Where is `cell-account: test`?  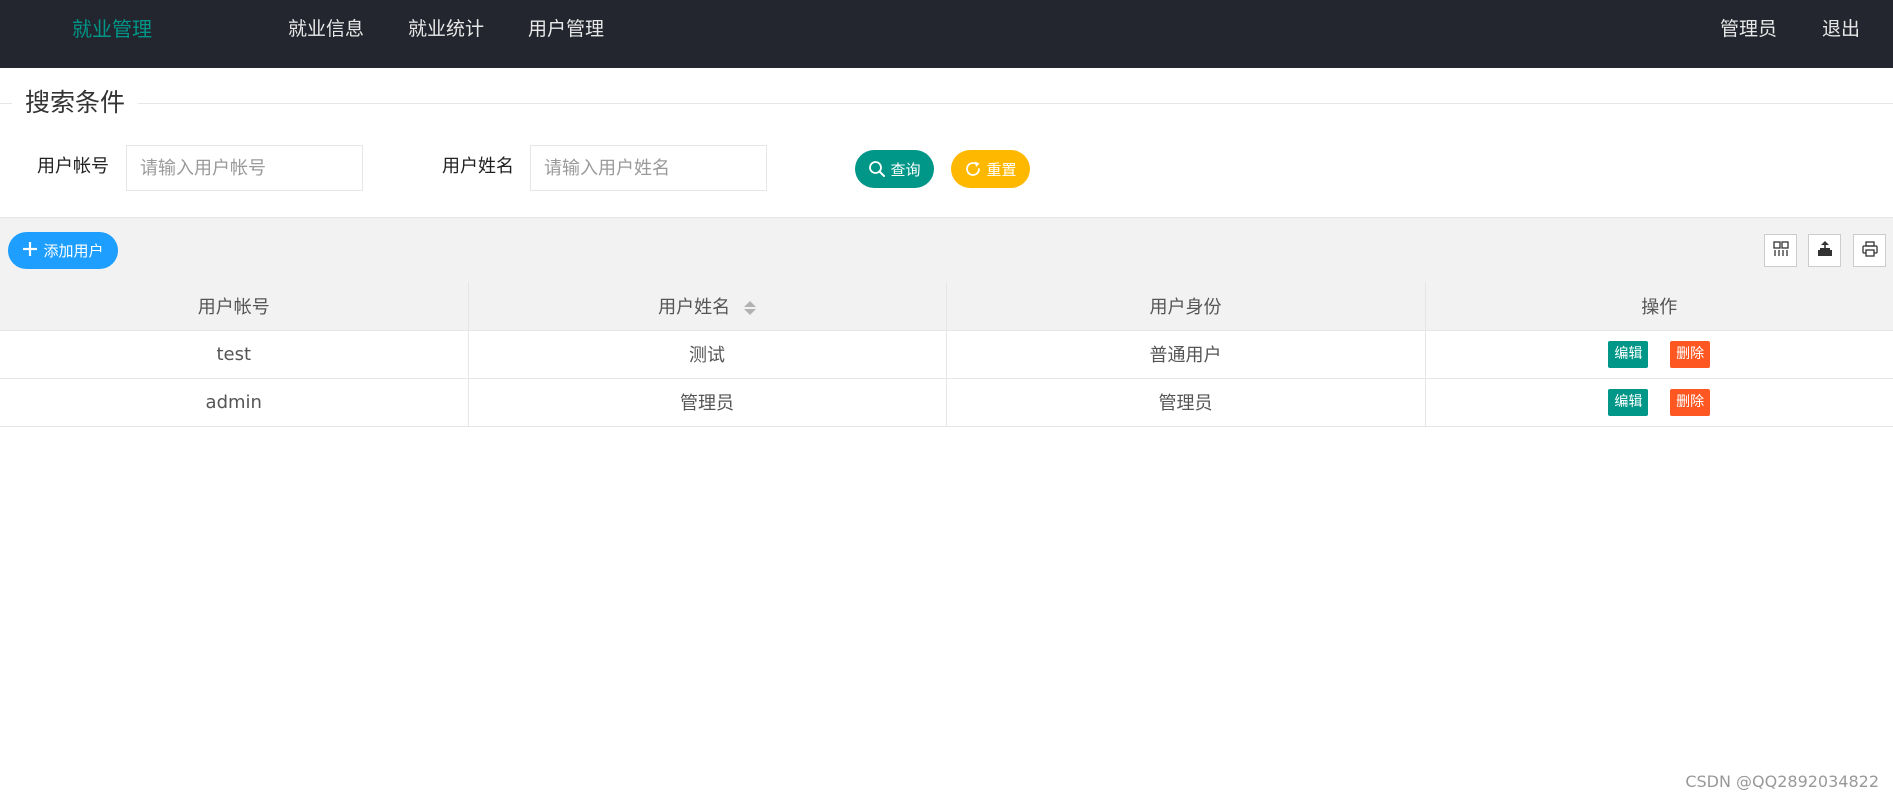 cell-account: test is located at coordinates (234, 354).